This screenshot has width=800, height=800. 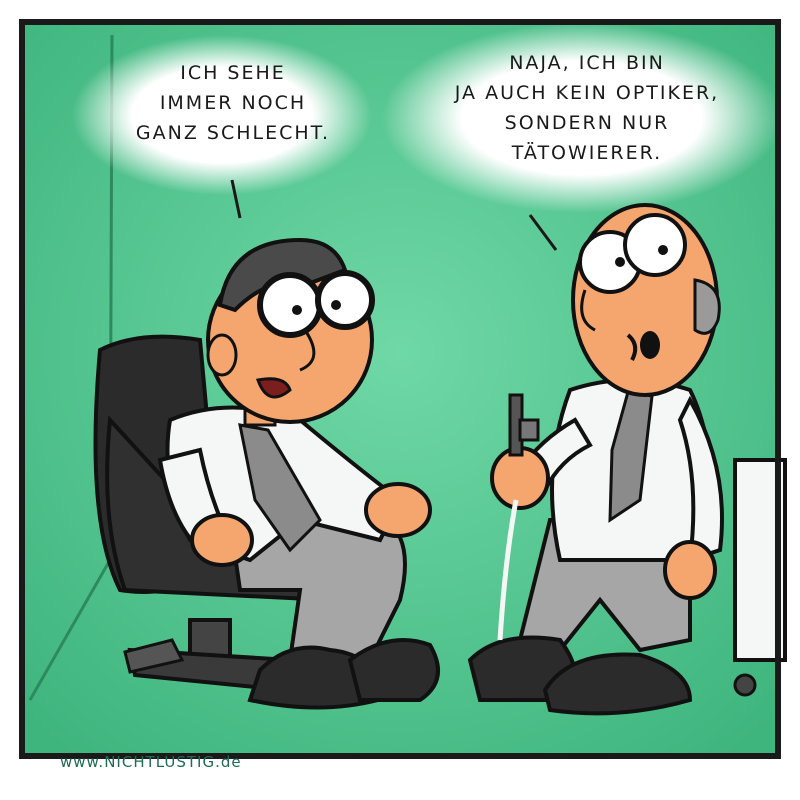 What do you see at coordinates (587, 153) in the screenshot?
I see `speech-line: TÄTOWIERER.` at bounding box center [587, 153].